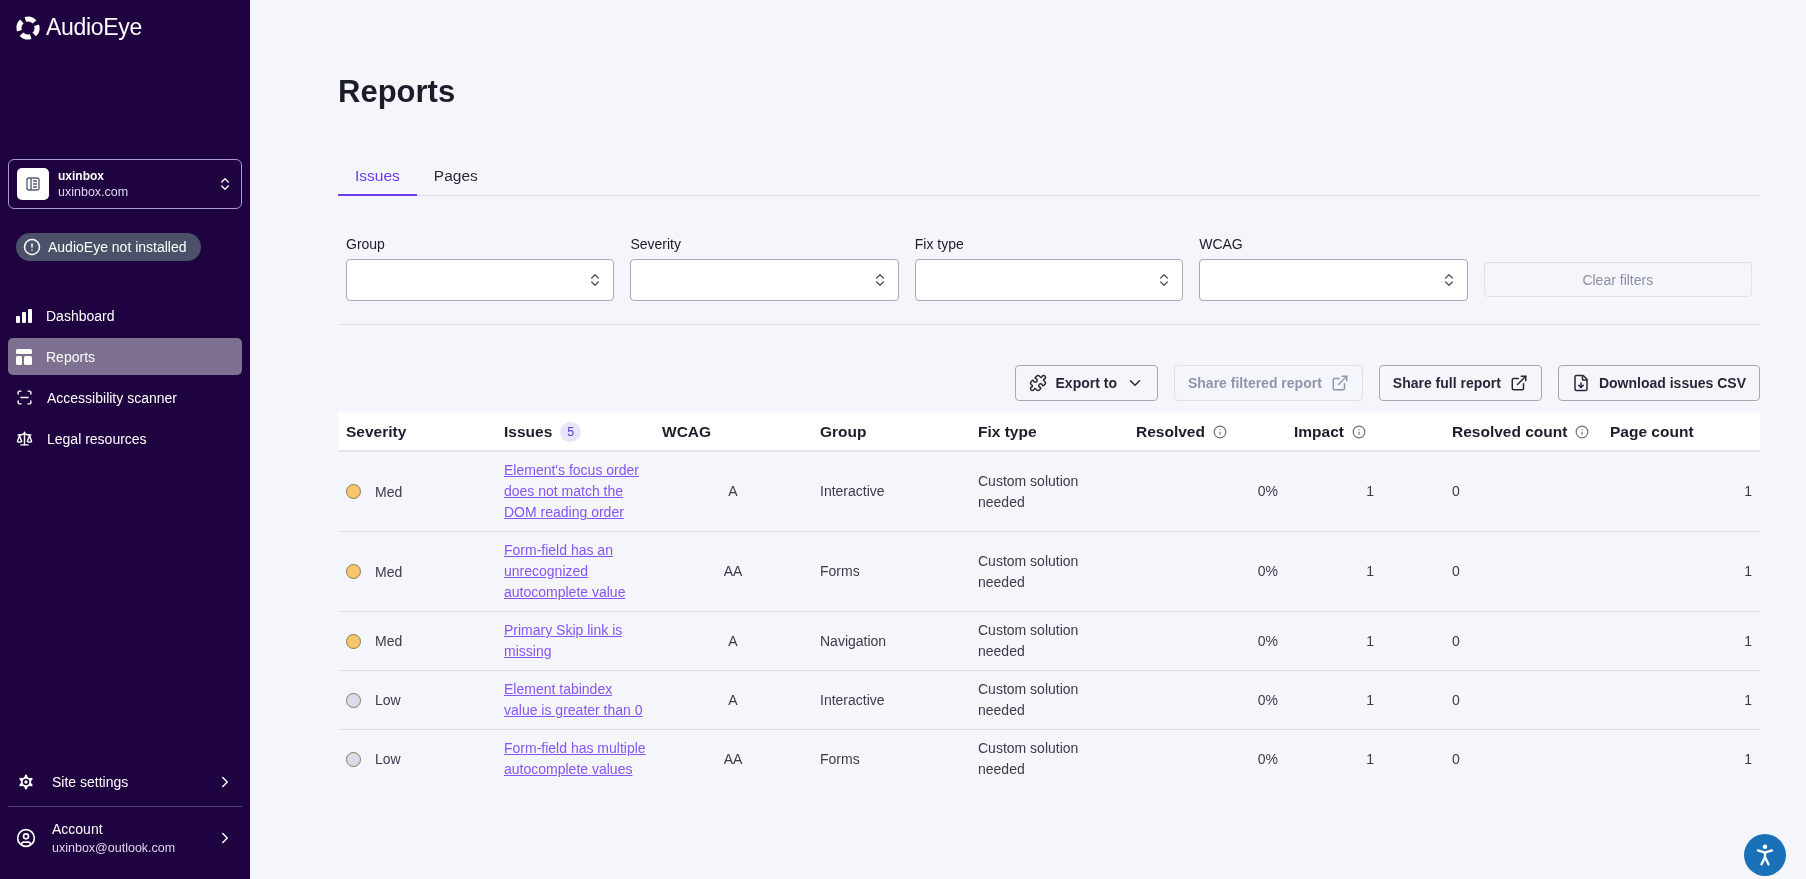 The height and width of the screenshot is (879, 1806). Describe the element at coordinates (81, 176) in the screenshot. I see `site-name: uxinbox` at that location.